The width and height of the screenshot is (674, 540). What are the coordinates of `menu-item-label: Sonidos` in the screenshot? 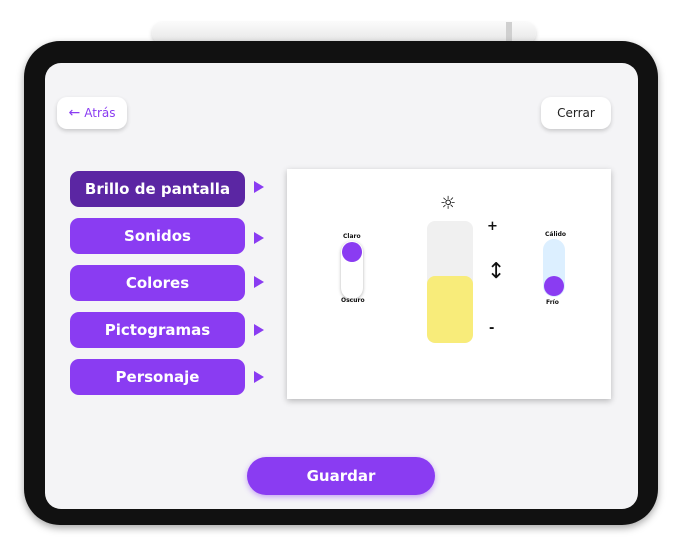 It's located at (157, 236).